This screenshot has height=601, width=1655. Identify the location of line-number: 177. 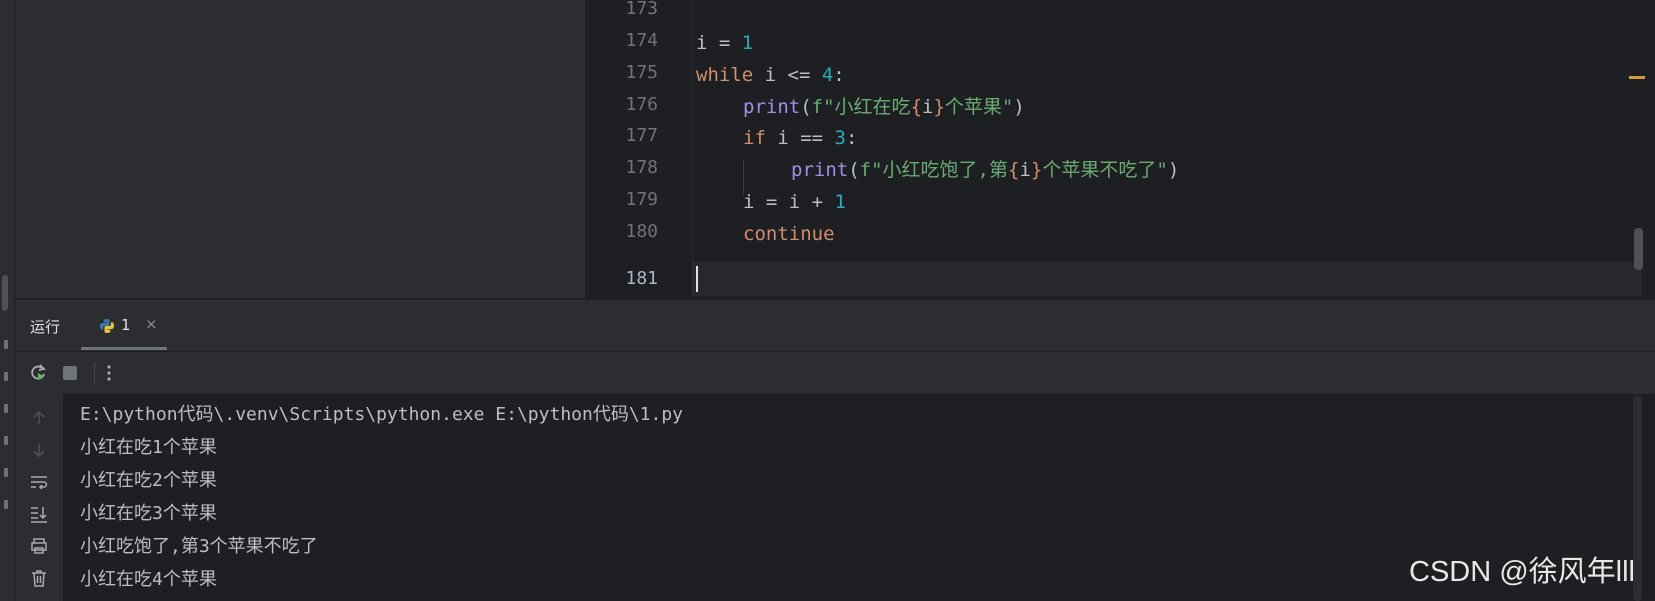
(641, 135).